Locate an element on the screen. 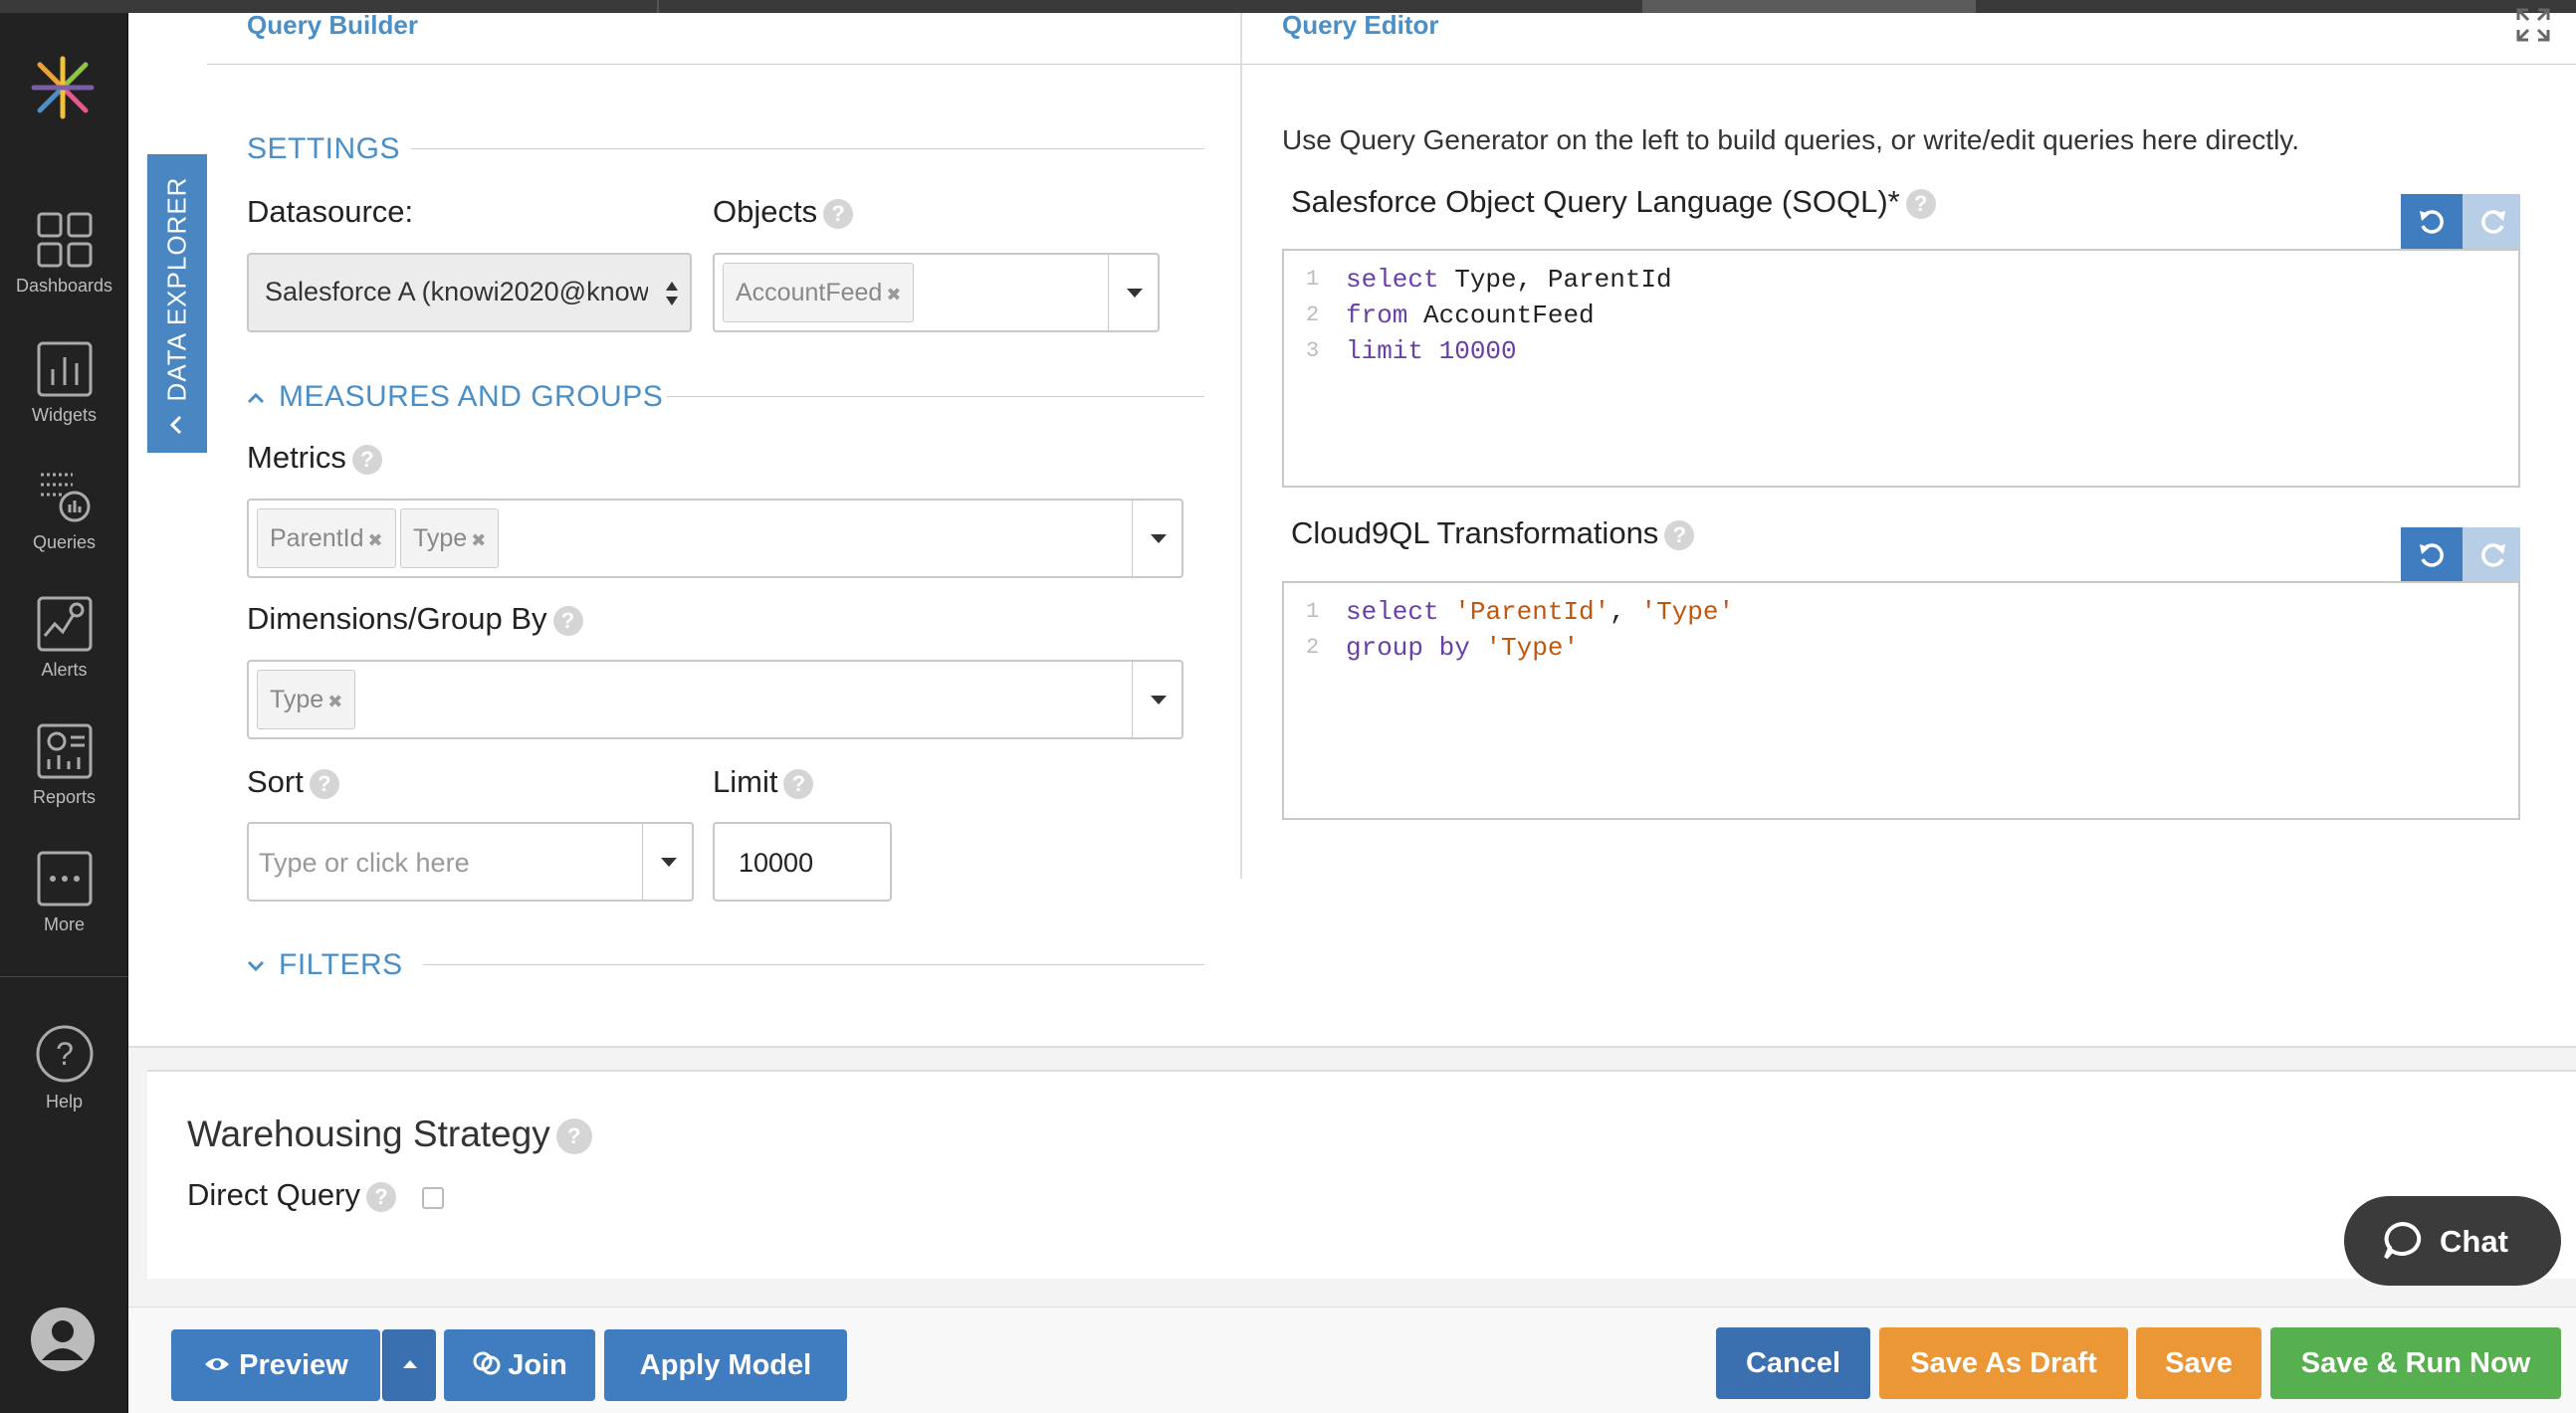  sidebar-item-help: ? Help is located at coordinates (64, 1068).